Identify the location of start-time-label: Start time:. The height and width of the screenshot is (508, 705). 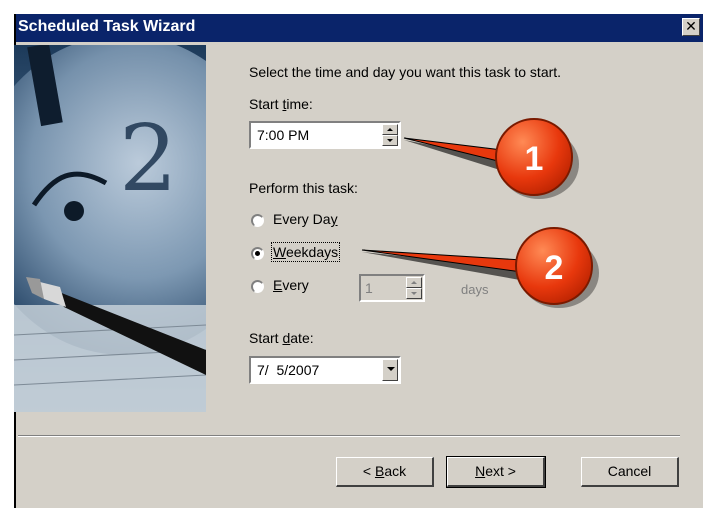
(281, 104).